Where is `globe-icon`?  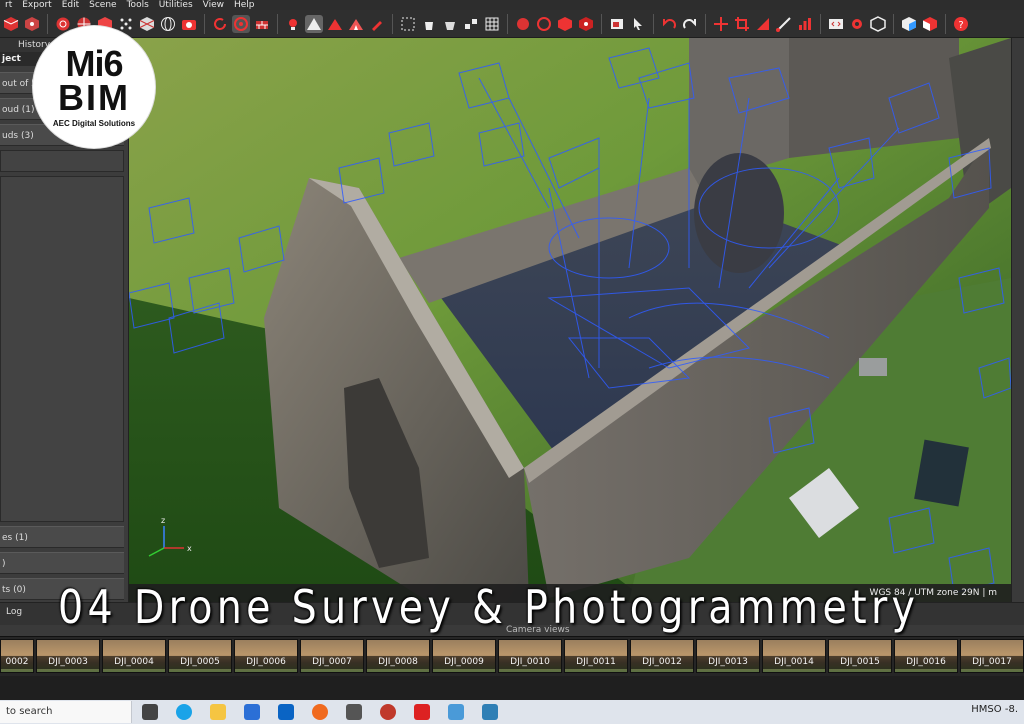
globe-icon is located at coordinates (168, 24).